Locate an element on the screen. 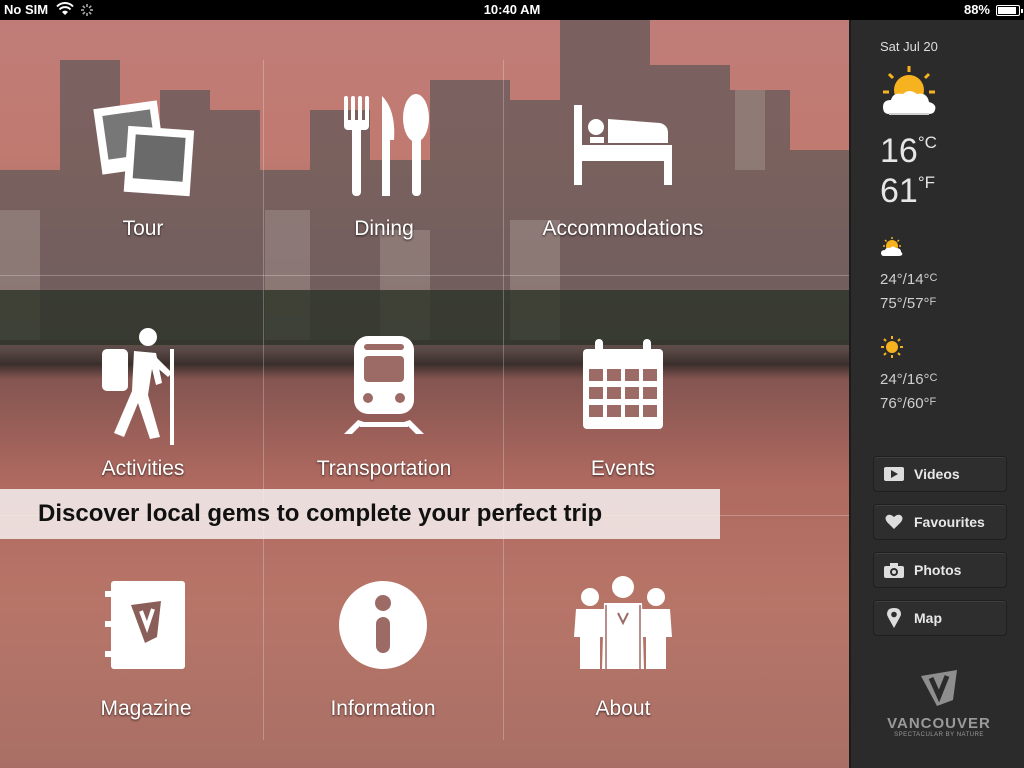 This screenshot has width=1024, height=768. tile-tour: Tour is located at coordinates (143, 175).